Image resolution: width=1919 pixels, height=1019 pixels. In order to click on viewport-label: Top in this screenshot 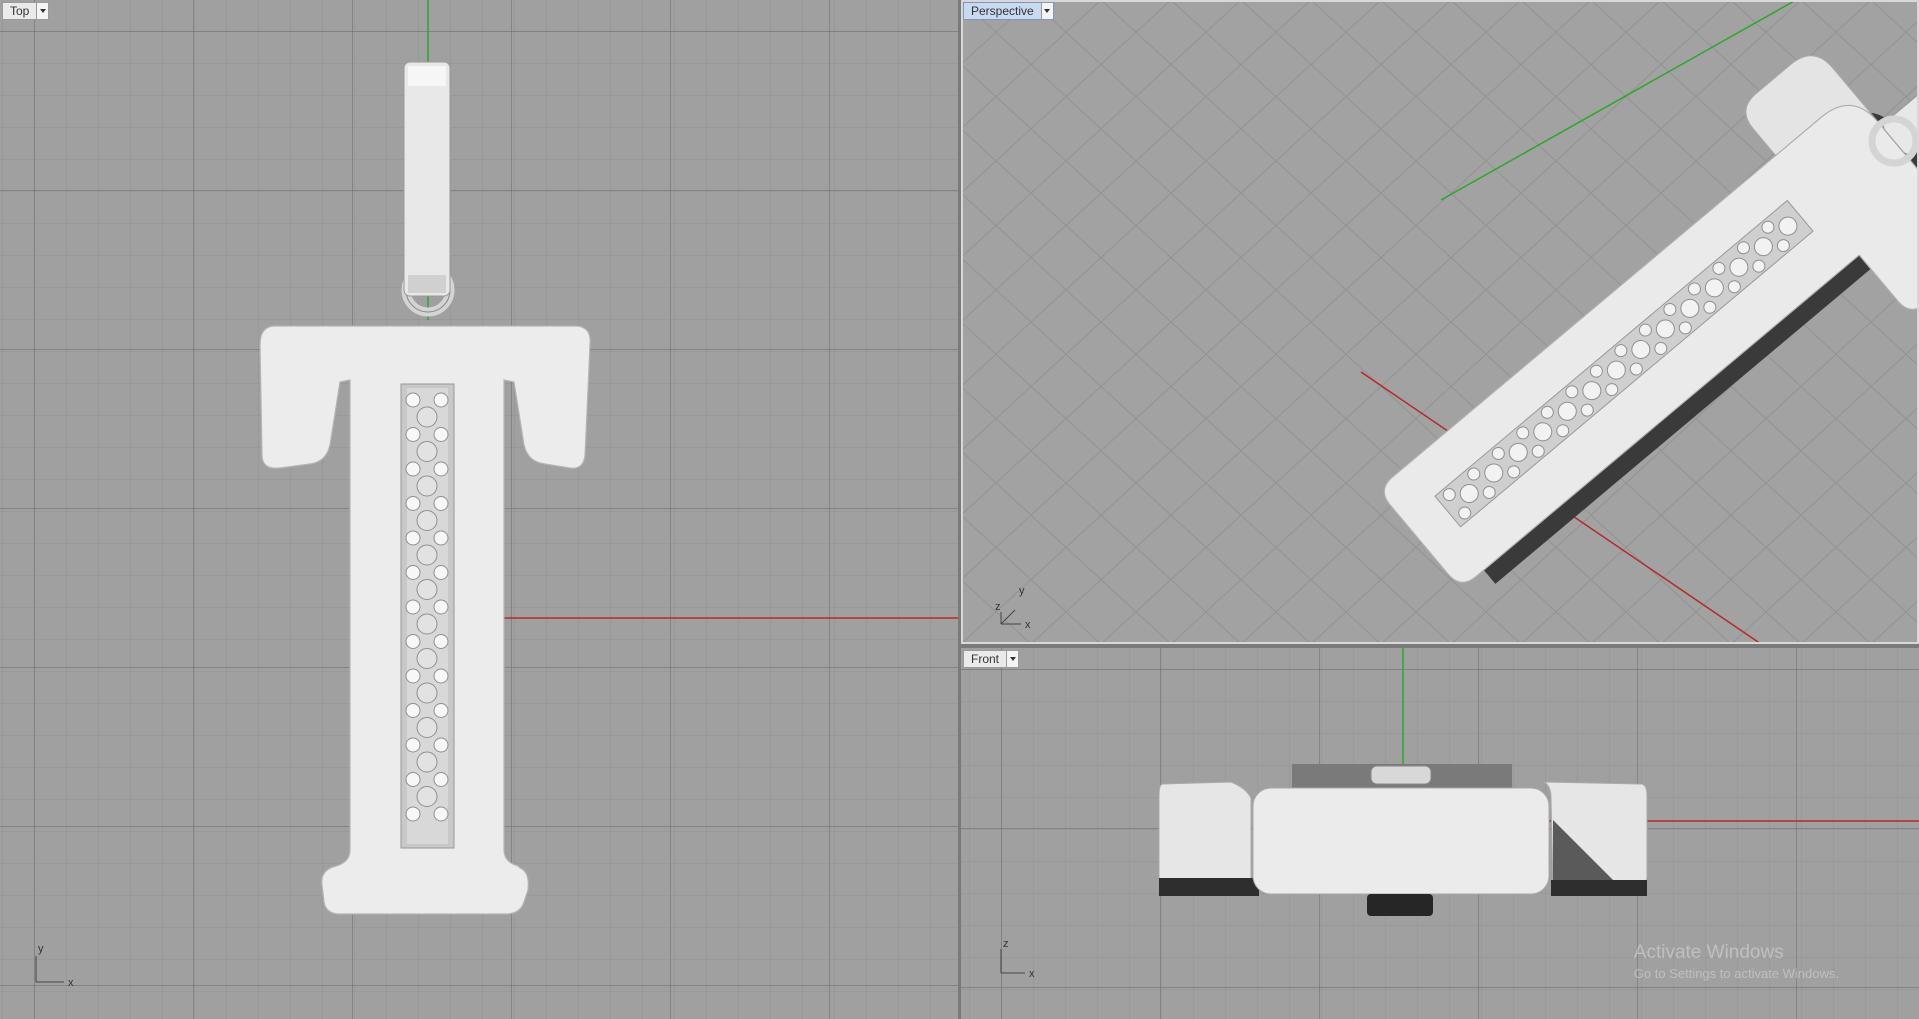, I will do `click(20, 11)`.